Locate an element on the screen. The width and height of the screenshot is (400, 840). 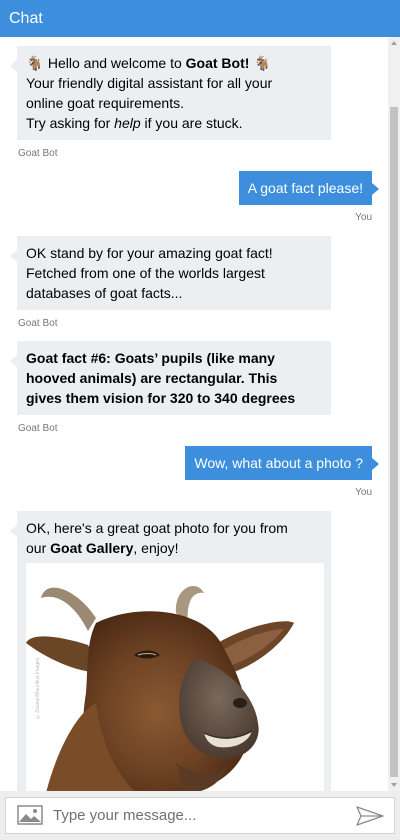
chat-title: Chat is located at coordinates (26, 18).